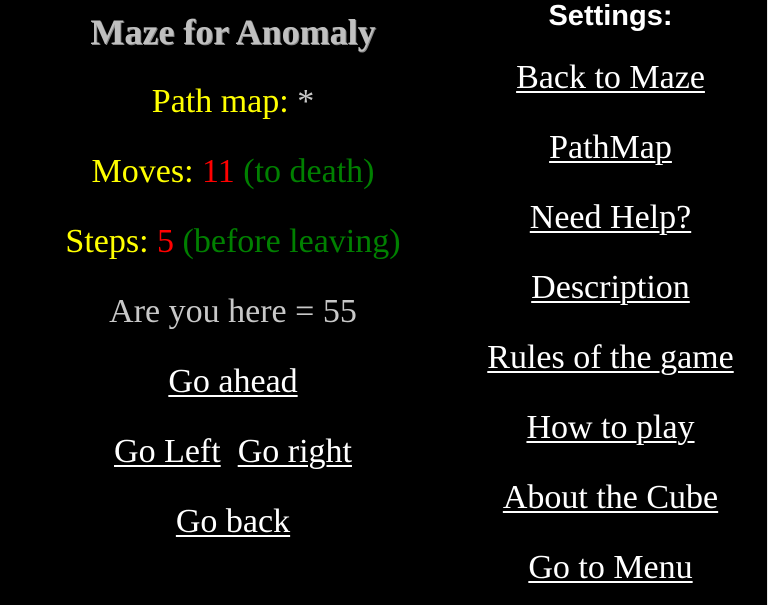  What do you see at coordinates (233, 452) in the screenshot?
I see `nav-row-sides: Go Left Go right` at bounding box center [233, 452].